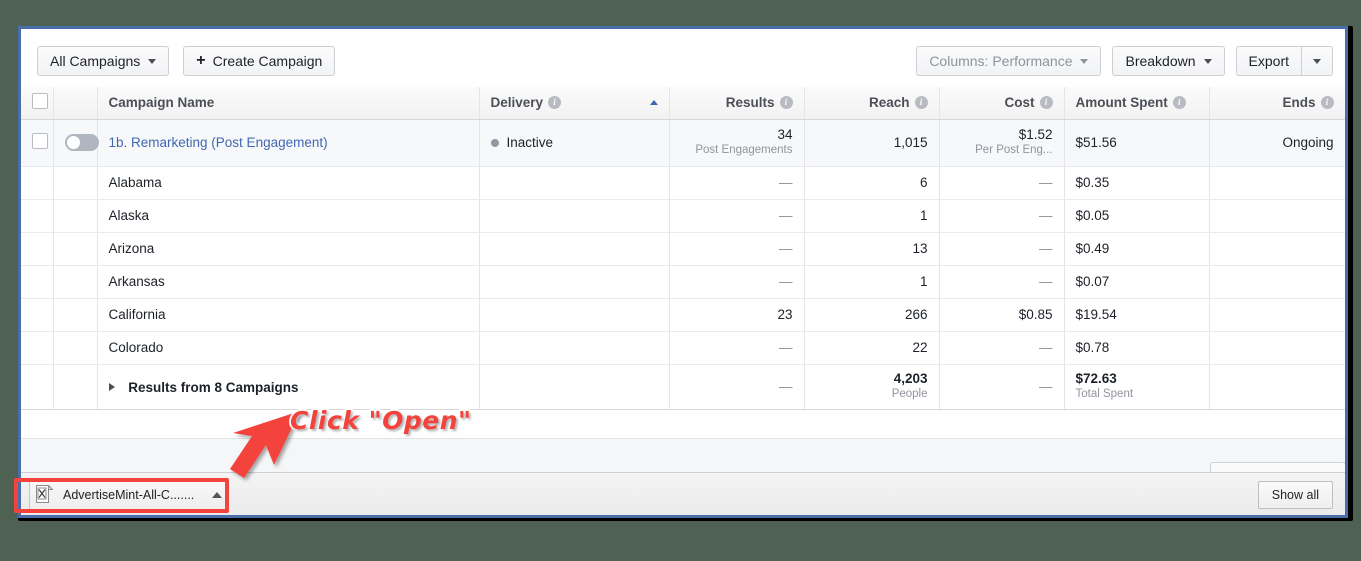 The image size is (1361, 561). I want to click on select-all-checkbox, so click(40, 101).